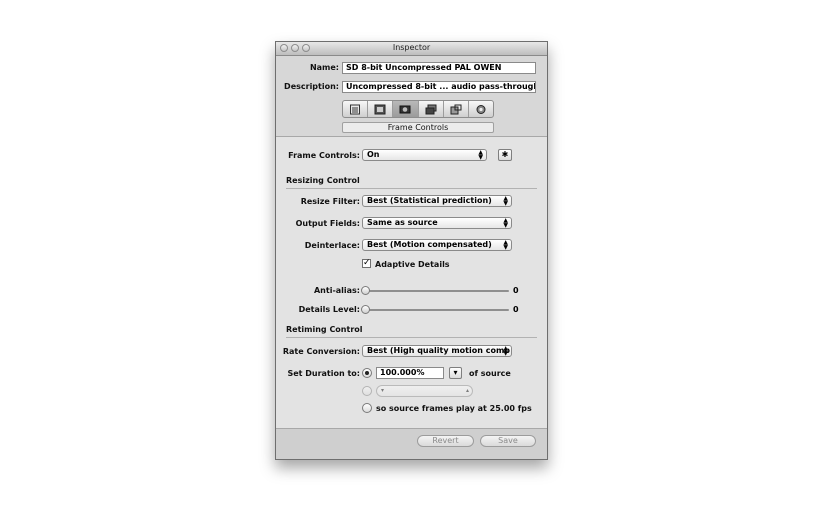  What do you see at coordinates (418, 127) in the screenshot?
I see `active-tab-label: Frame Controls` at bounding box center [418, 127].